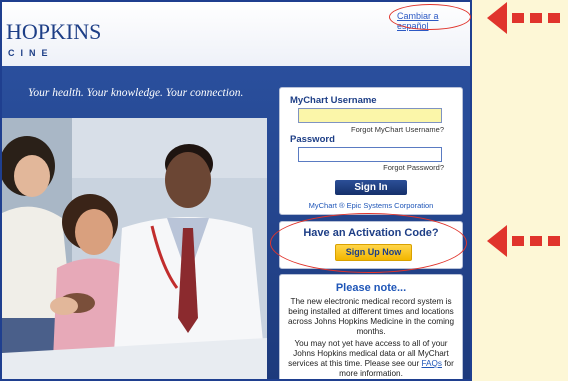 The height and width of the screenshot is (381, 568). What do you see at coordinates (432, 363) in the screenshot?
I see `faq-link: FAQs` at bounding box center [432, 363].